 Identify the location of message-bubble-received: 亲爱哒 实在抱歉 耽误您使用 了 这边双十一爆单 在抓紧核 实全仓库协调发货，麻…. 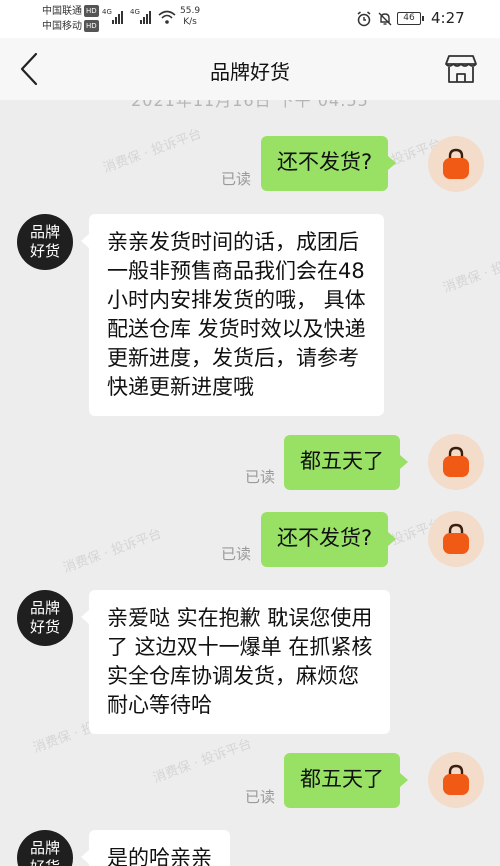
(235, 662).